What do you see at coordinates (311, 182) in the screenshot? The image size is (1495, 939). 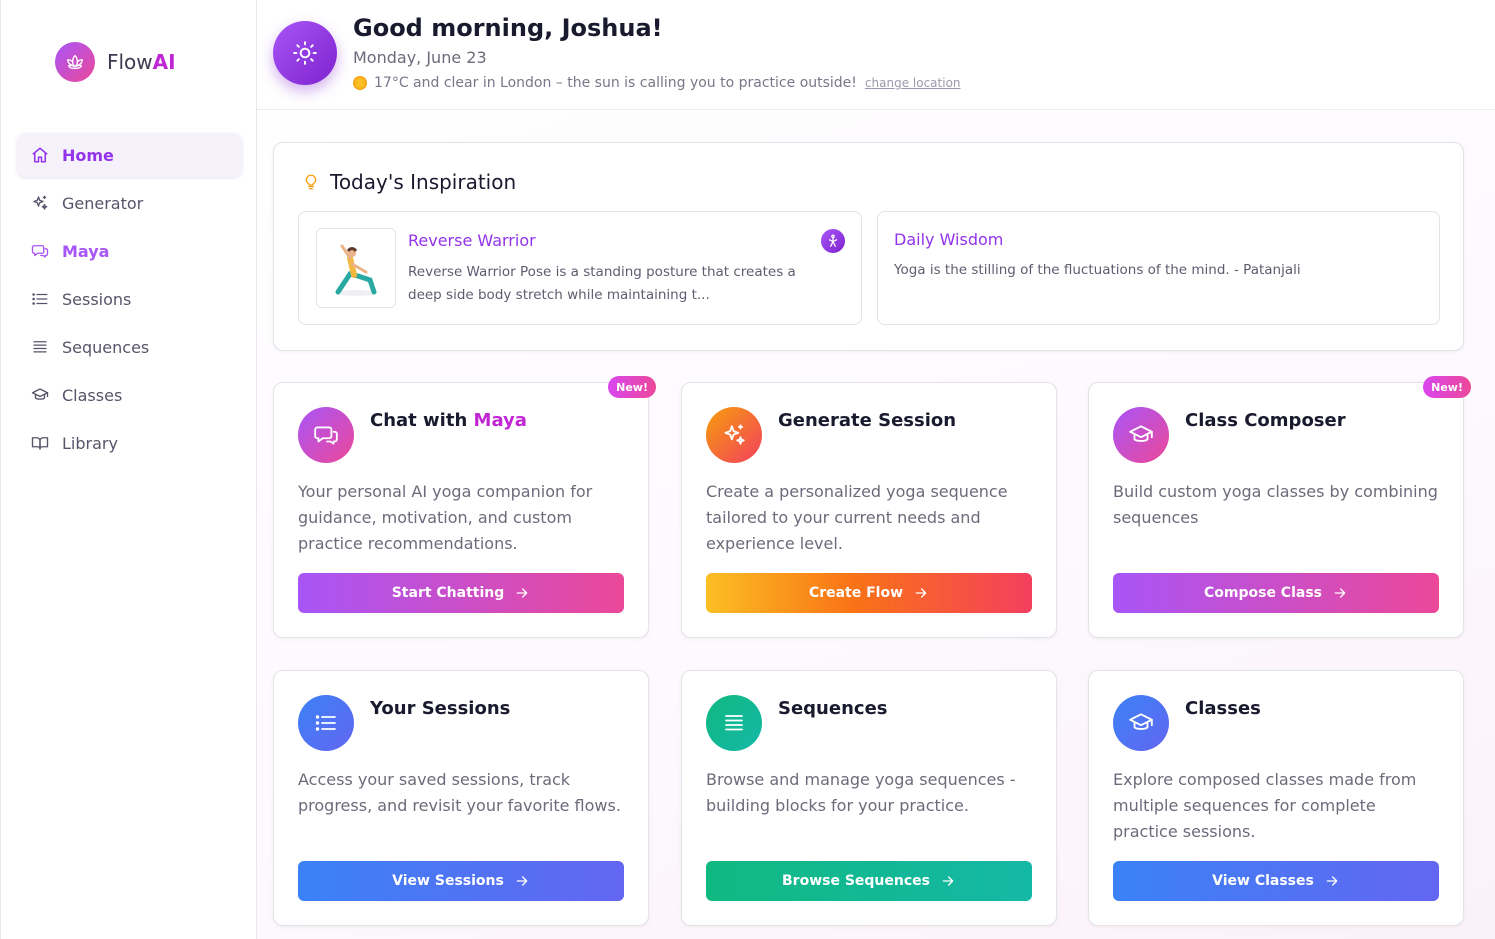 I see `lightbulb-icon` at bounding box center [311, 182].